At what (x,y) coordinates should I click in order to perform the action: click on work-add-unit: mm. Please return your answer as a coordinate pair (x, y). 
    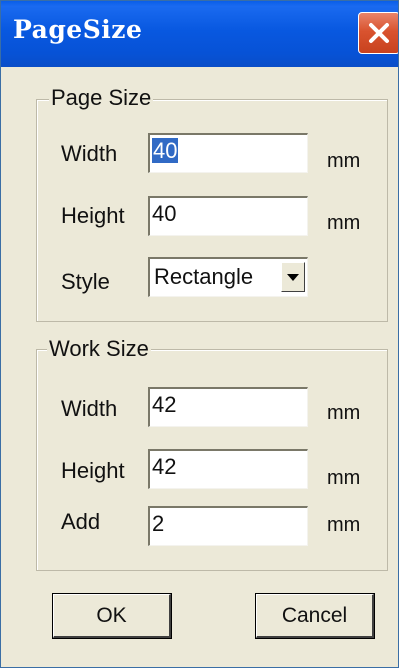
    Looking at the image, I should click on (344, 525).